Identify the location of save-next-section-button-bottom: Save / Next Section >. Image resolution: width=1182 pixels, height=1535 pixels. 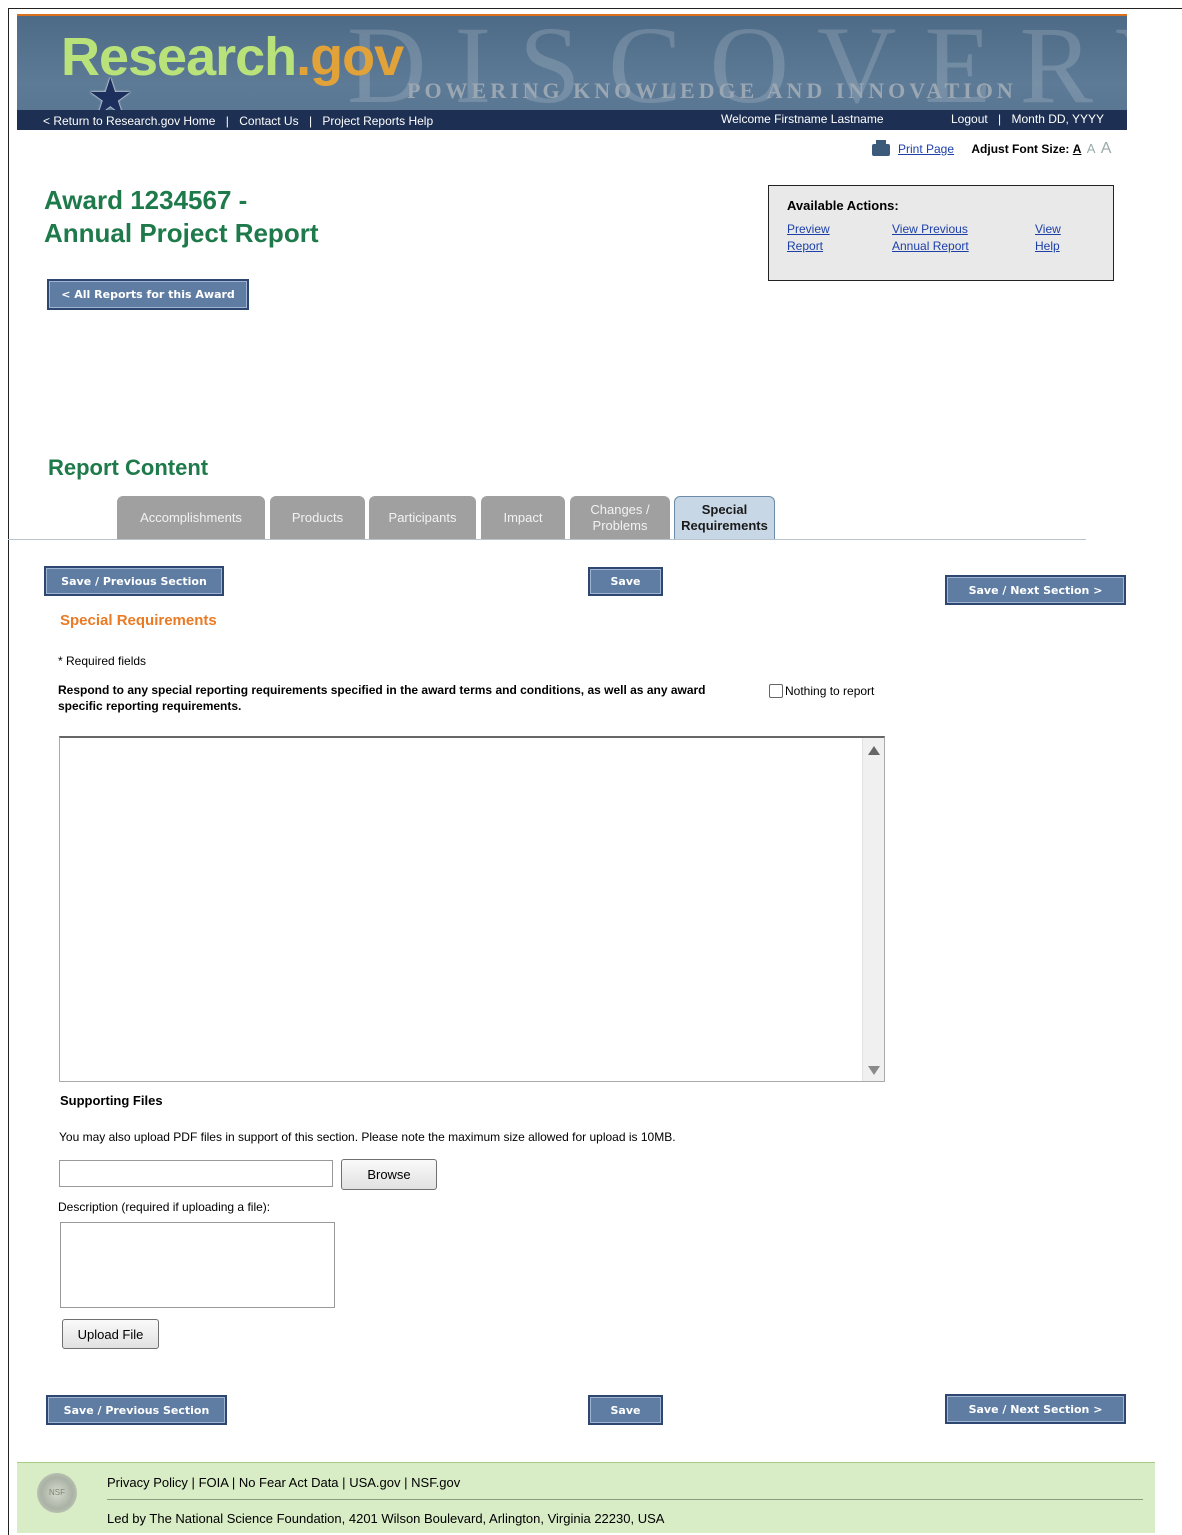
(1035, 1409).